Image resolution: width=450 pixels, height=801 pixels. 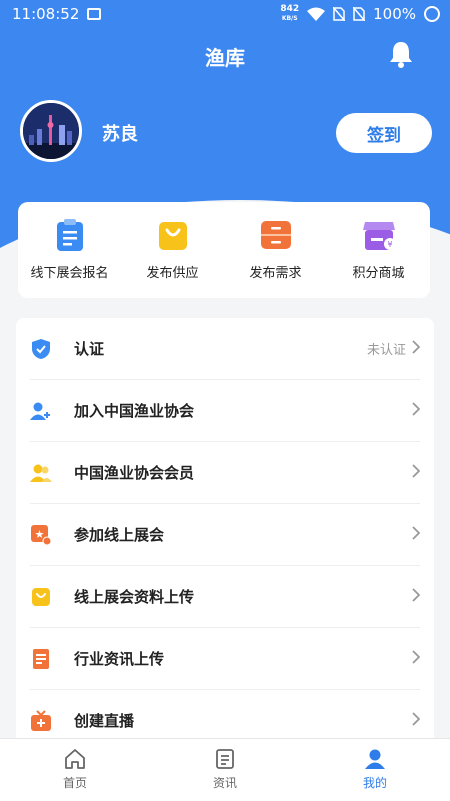 I want to click on battery-level: 100%, so click(x=394, y=14).